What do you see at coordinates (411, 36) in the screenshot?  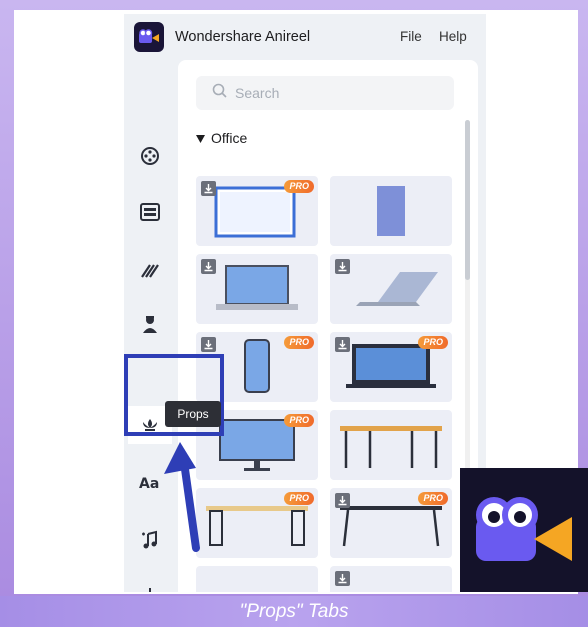 I see `menu-file: File` at bounding box center [411, 36].